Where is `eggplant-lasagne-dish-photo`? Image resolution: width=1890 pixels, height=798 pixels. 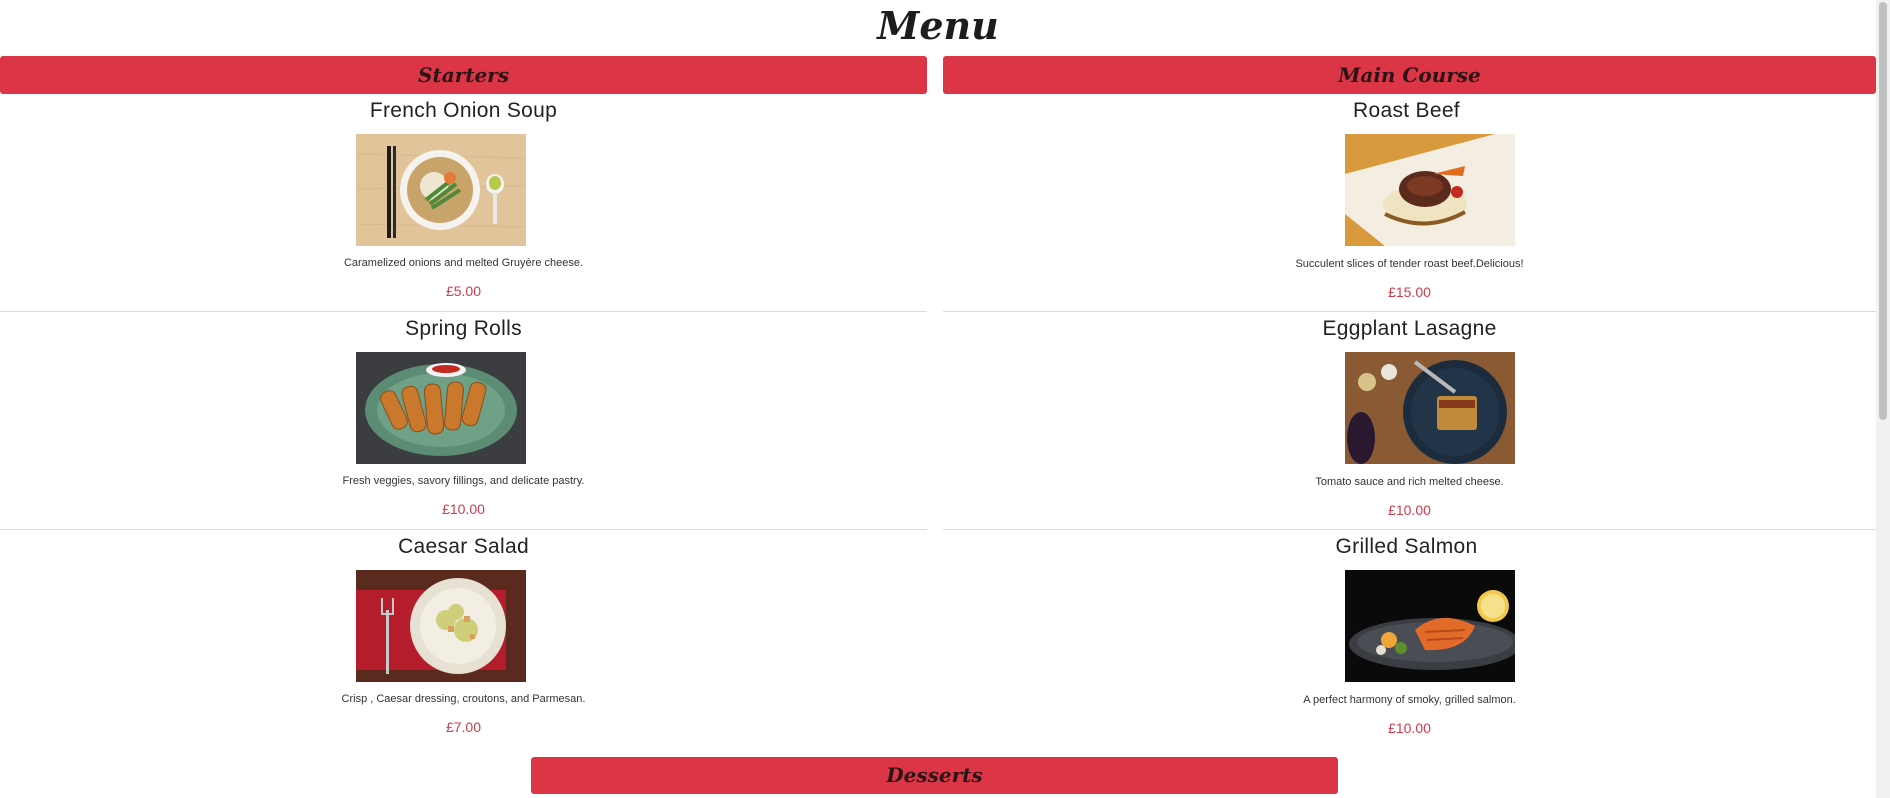 eggplant-lasagne-dish-photo is located at coordinates (1430, 408).